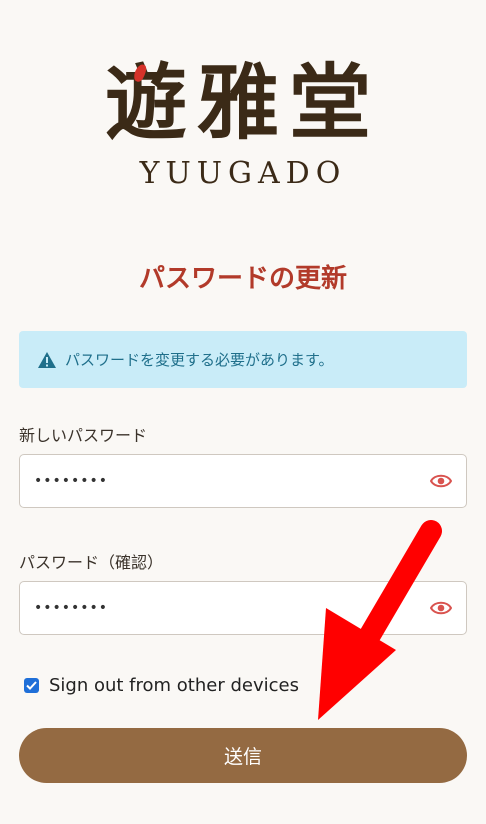  Describe the element at coordinates (83, 435) in the screenshot. I see `new-password-label: 新しいパスワード` at that location.